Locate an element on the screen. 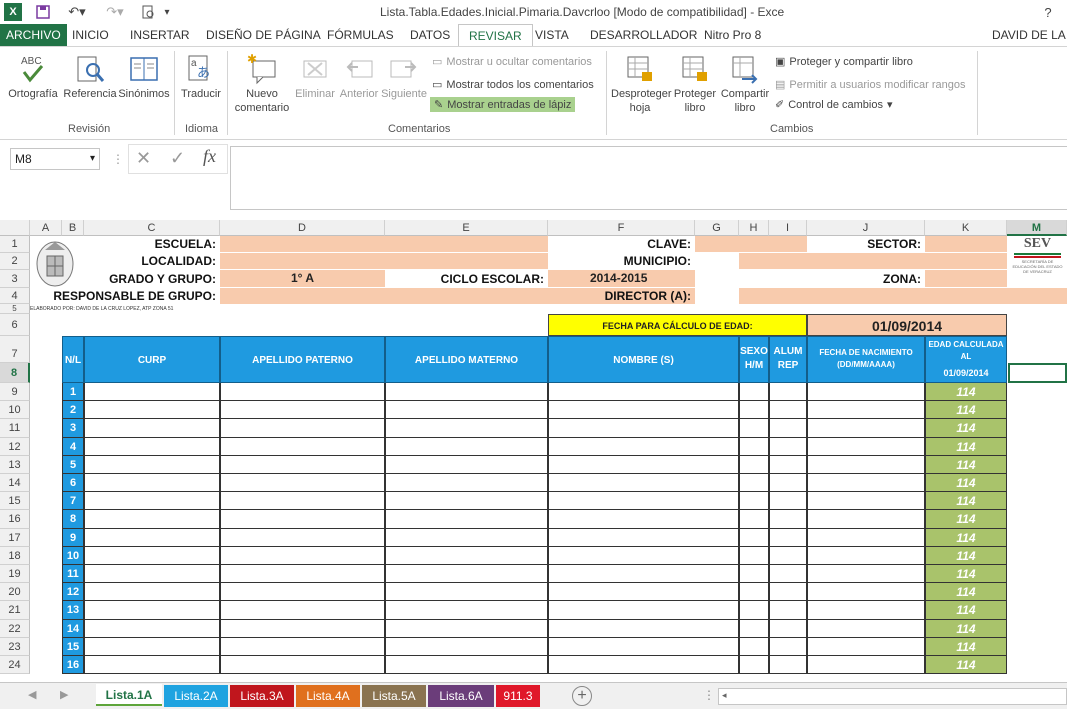  row-number-cell: 15 is located at coordinates (73, 646).